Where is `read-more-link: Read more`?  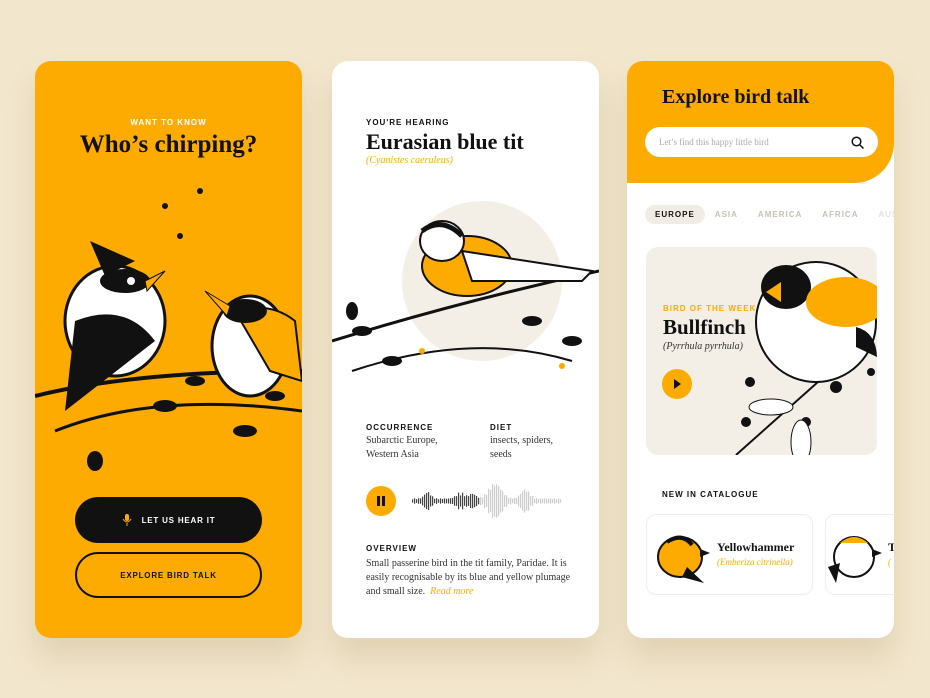
read-more-link: Read more is located at coordinates (451, 591).